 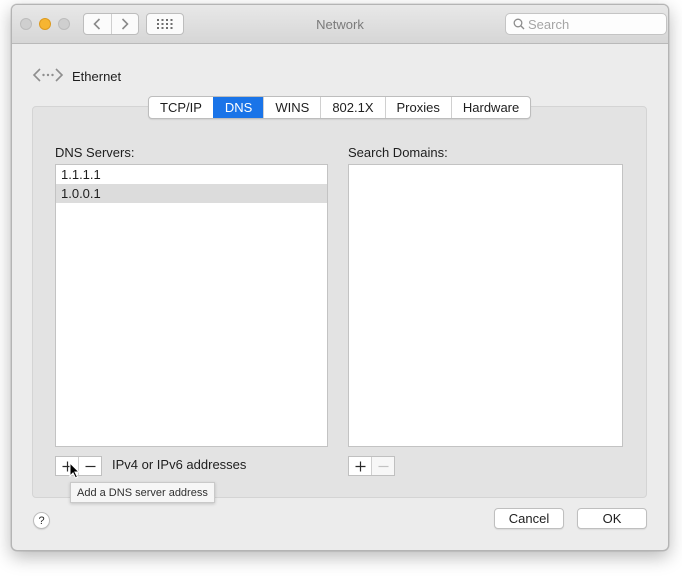 What do you see at coordinates (529, 518) in the screenshot?
I see `cancel-button: Cancel` at bounding box center [529, 518].